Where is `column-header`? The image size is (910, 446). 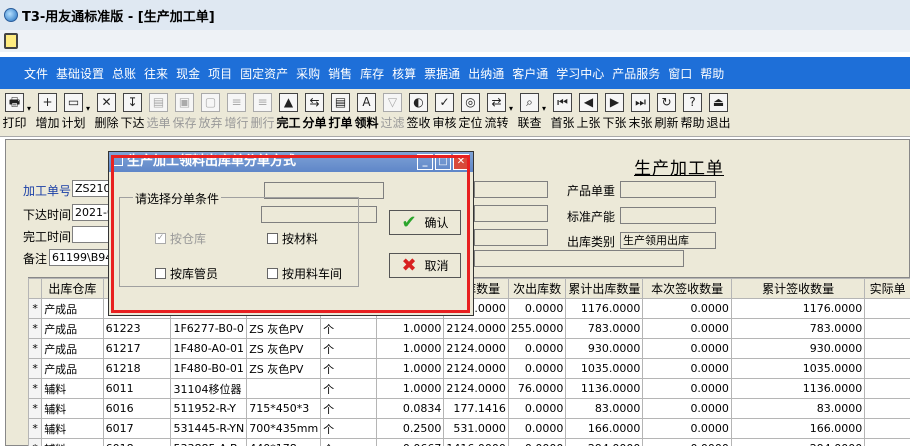 column-header is located at coordinates (35, 288).